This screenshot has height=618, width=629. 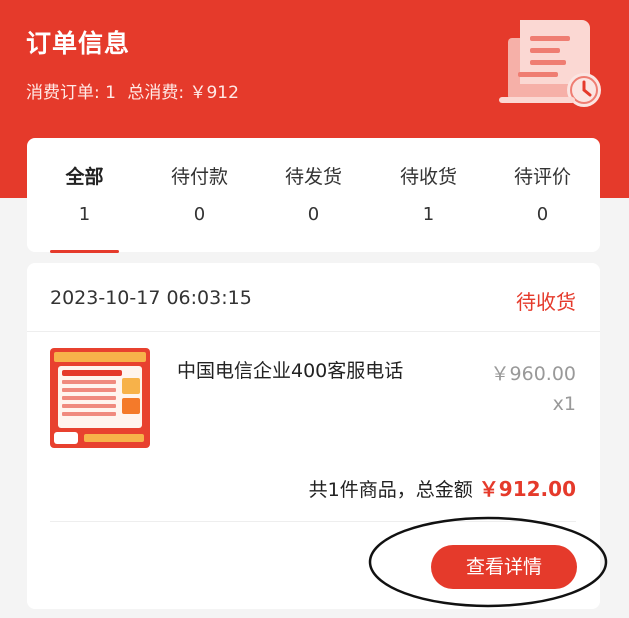 What do you see at coordinates (312, 371) in the screenshot?
I see `product-name: 中国电信企业400客服电话` at bounding box center [312, 371].